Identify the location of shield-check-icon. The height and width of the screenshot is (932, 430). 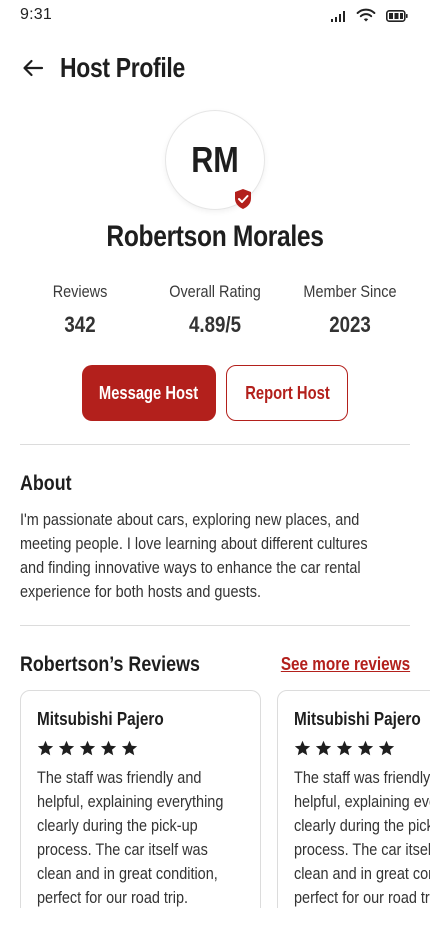
(243, 199).